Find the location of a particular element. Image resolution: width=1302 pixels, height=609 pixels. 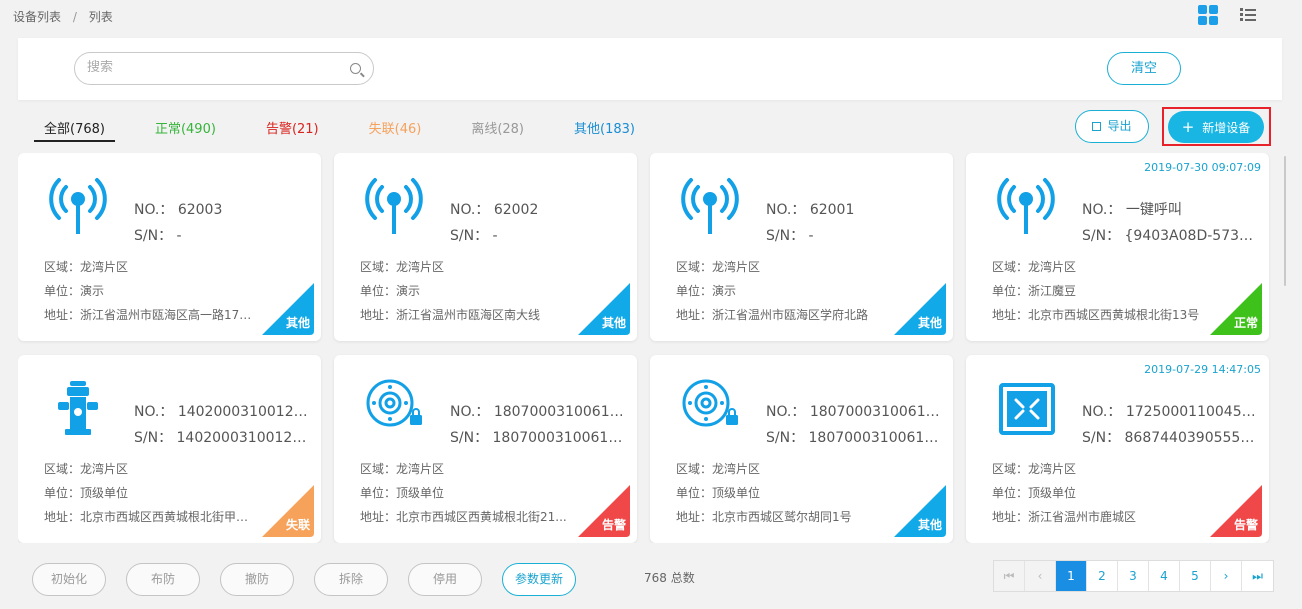

status-tabs: 全部(768) 正常(490) 告警(21) 失联(46) 离线(28) 其他(183) is located at coordinates (354, 130).